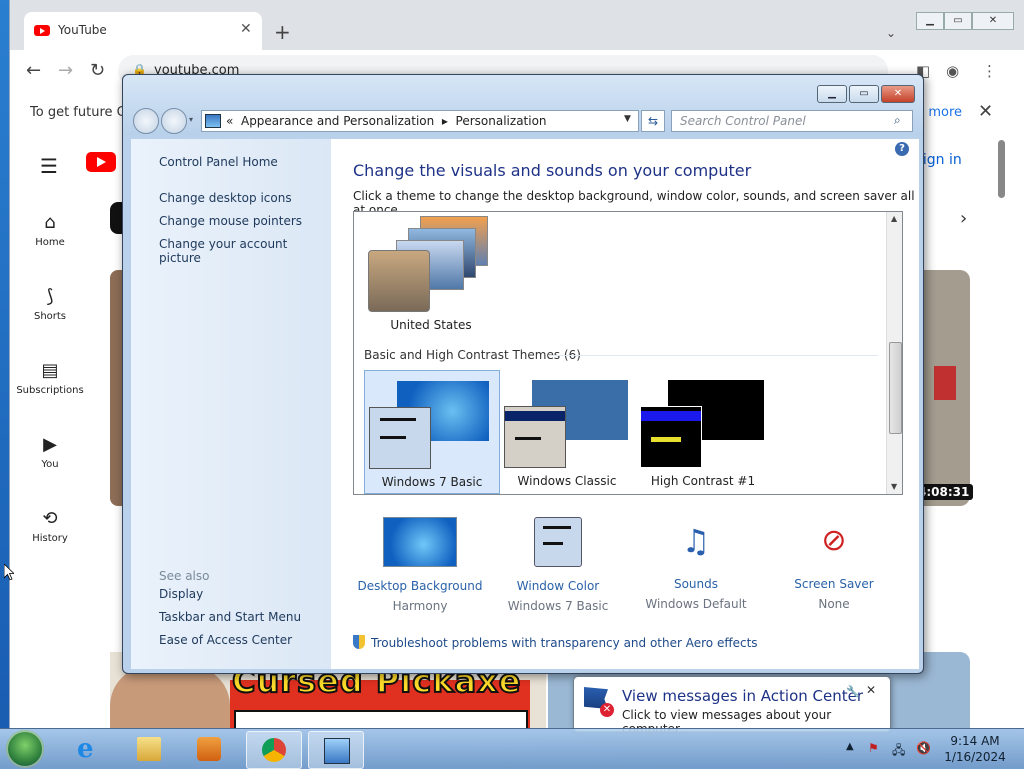 This screenshot has height=769, width=1024. Describe the element at coordinates (743, 696) in the screenshot. I see `notification-title: View messages in Action Center` at that location.